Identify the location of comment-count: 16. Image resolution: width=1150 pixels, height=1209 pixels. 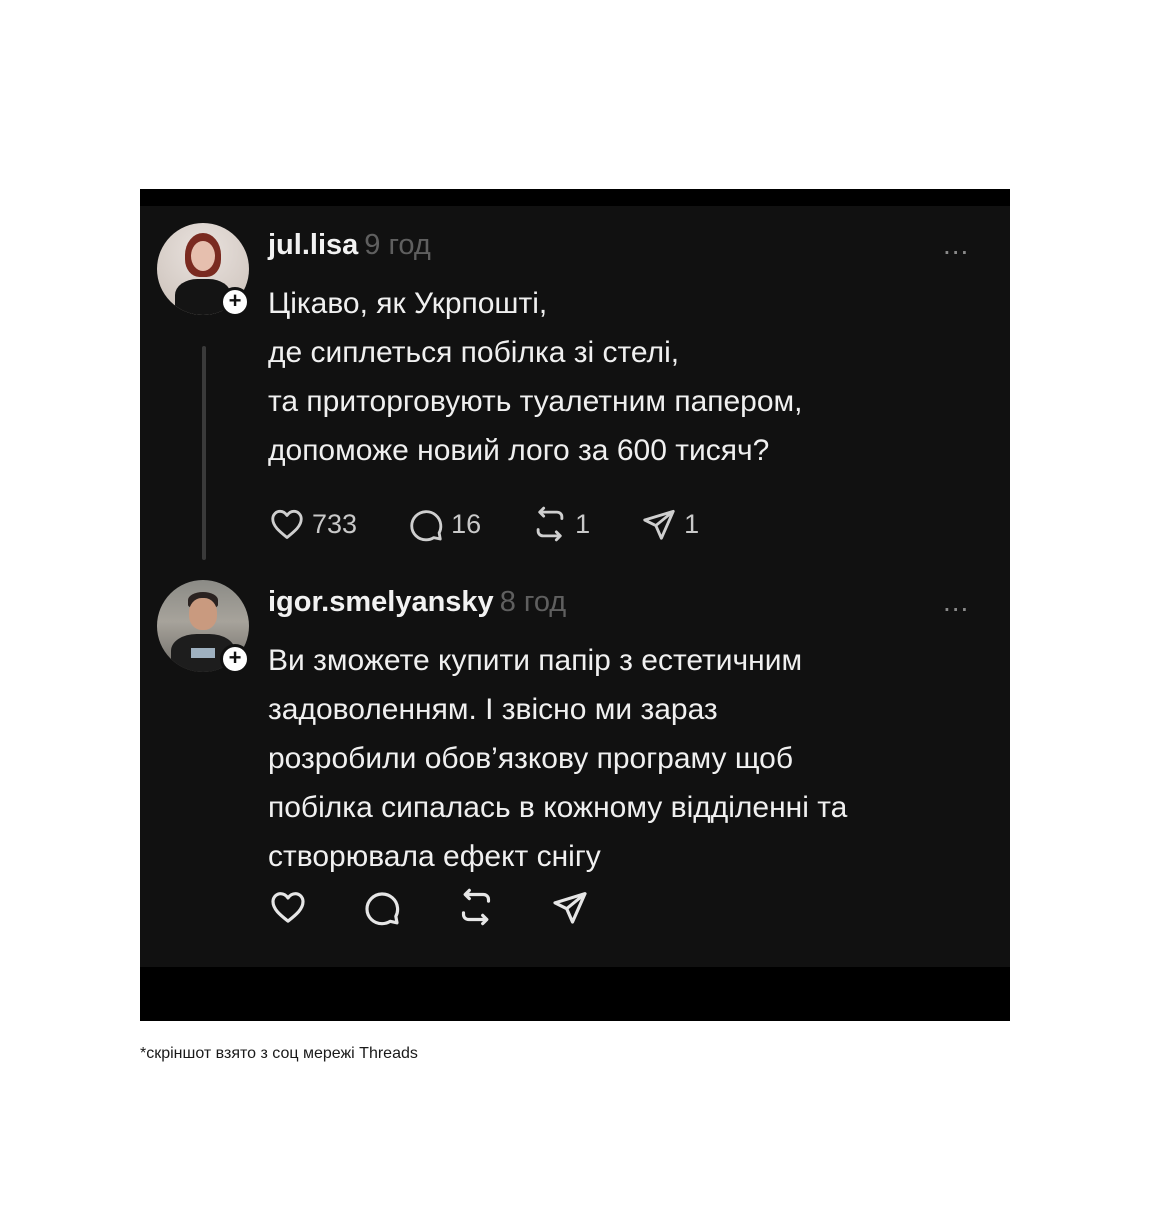
(466, 524).